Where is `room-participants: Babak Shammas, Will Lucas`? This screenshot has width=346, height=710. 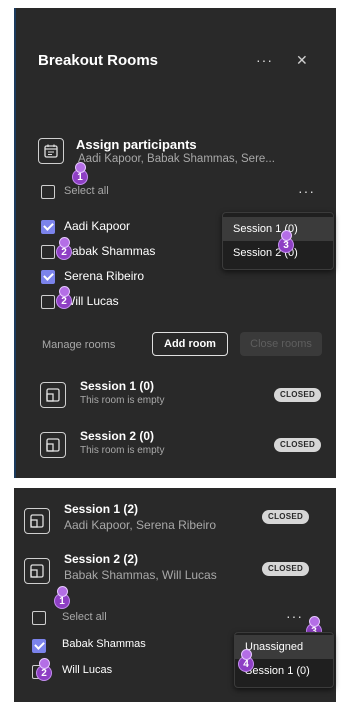
room-participants: Babak Shammas, Will Lucas is located at coordinates (140, 575).